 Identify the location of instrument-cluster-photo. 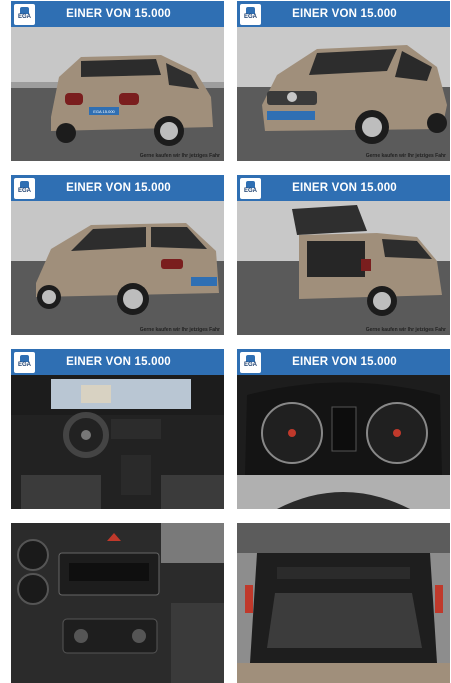
(343, 442).